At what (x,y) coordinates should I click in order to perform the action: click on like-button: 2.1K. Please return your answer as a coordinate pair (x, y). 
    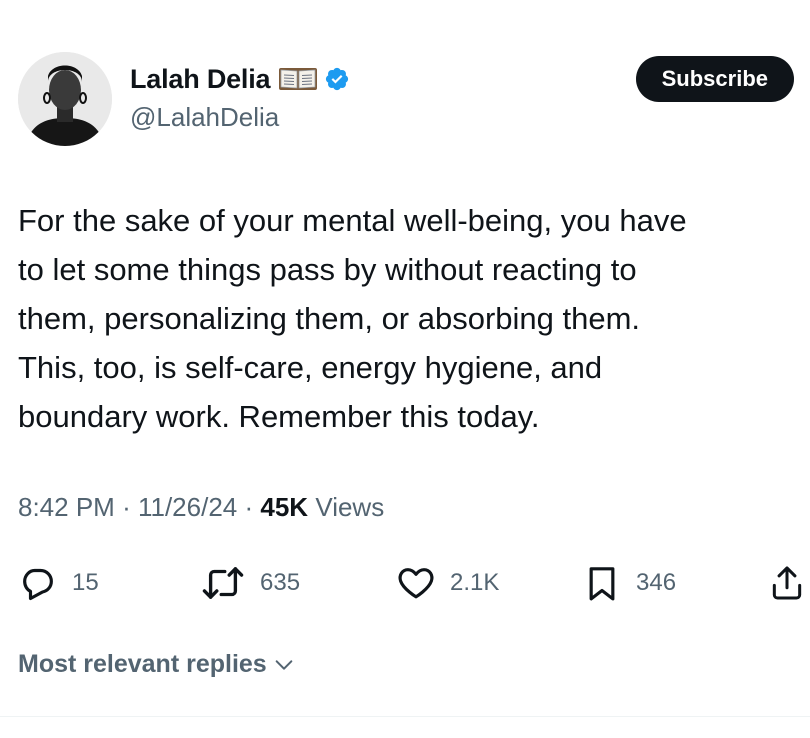
    Looking at the image, I should click on (447, 583).